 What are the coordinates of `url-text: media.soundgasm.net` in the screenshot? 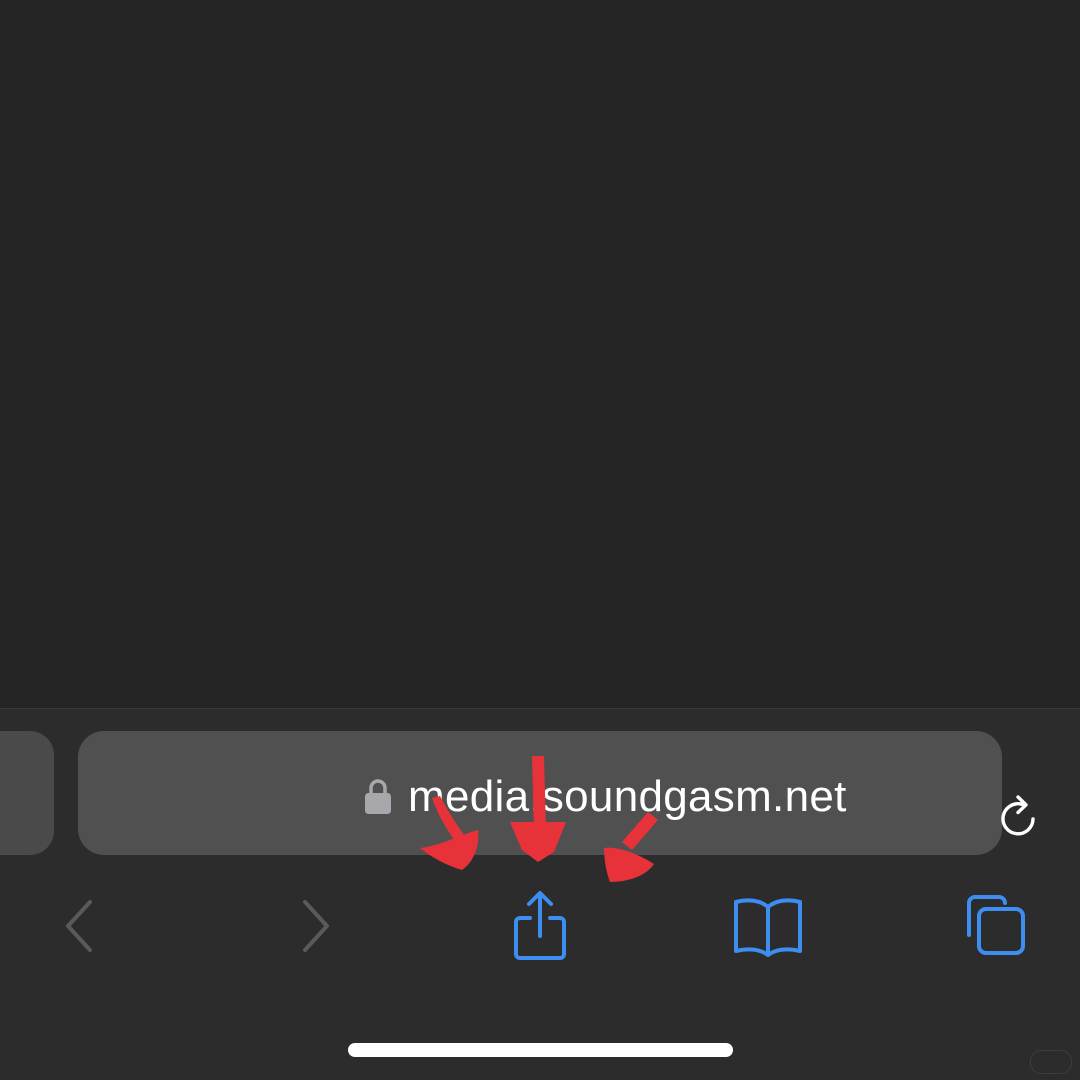 It's located at (627, 796).